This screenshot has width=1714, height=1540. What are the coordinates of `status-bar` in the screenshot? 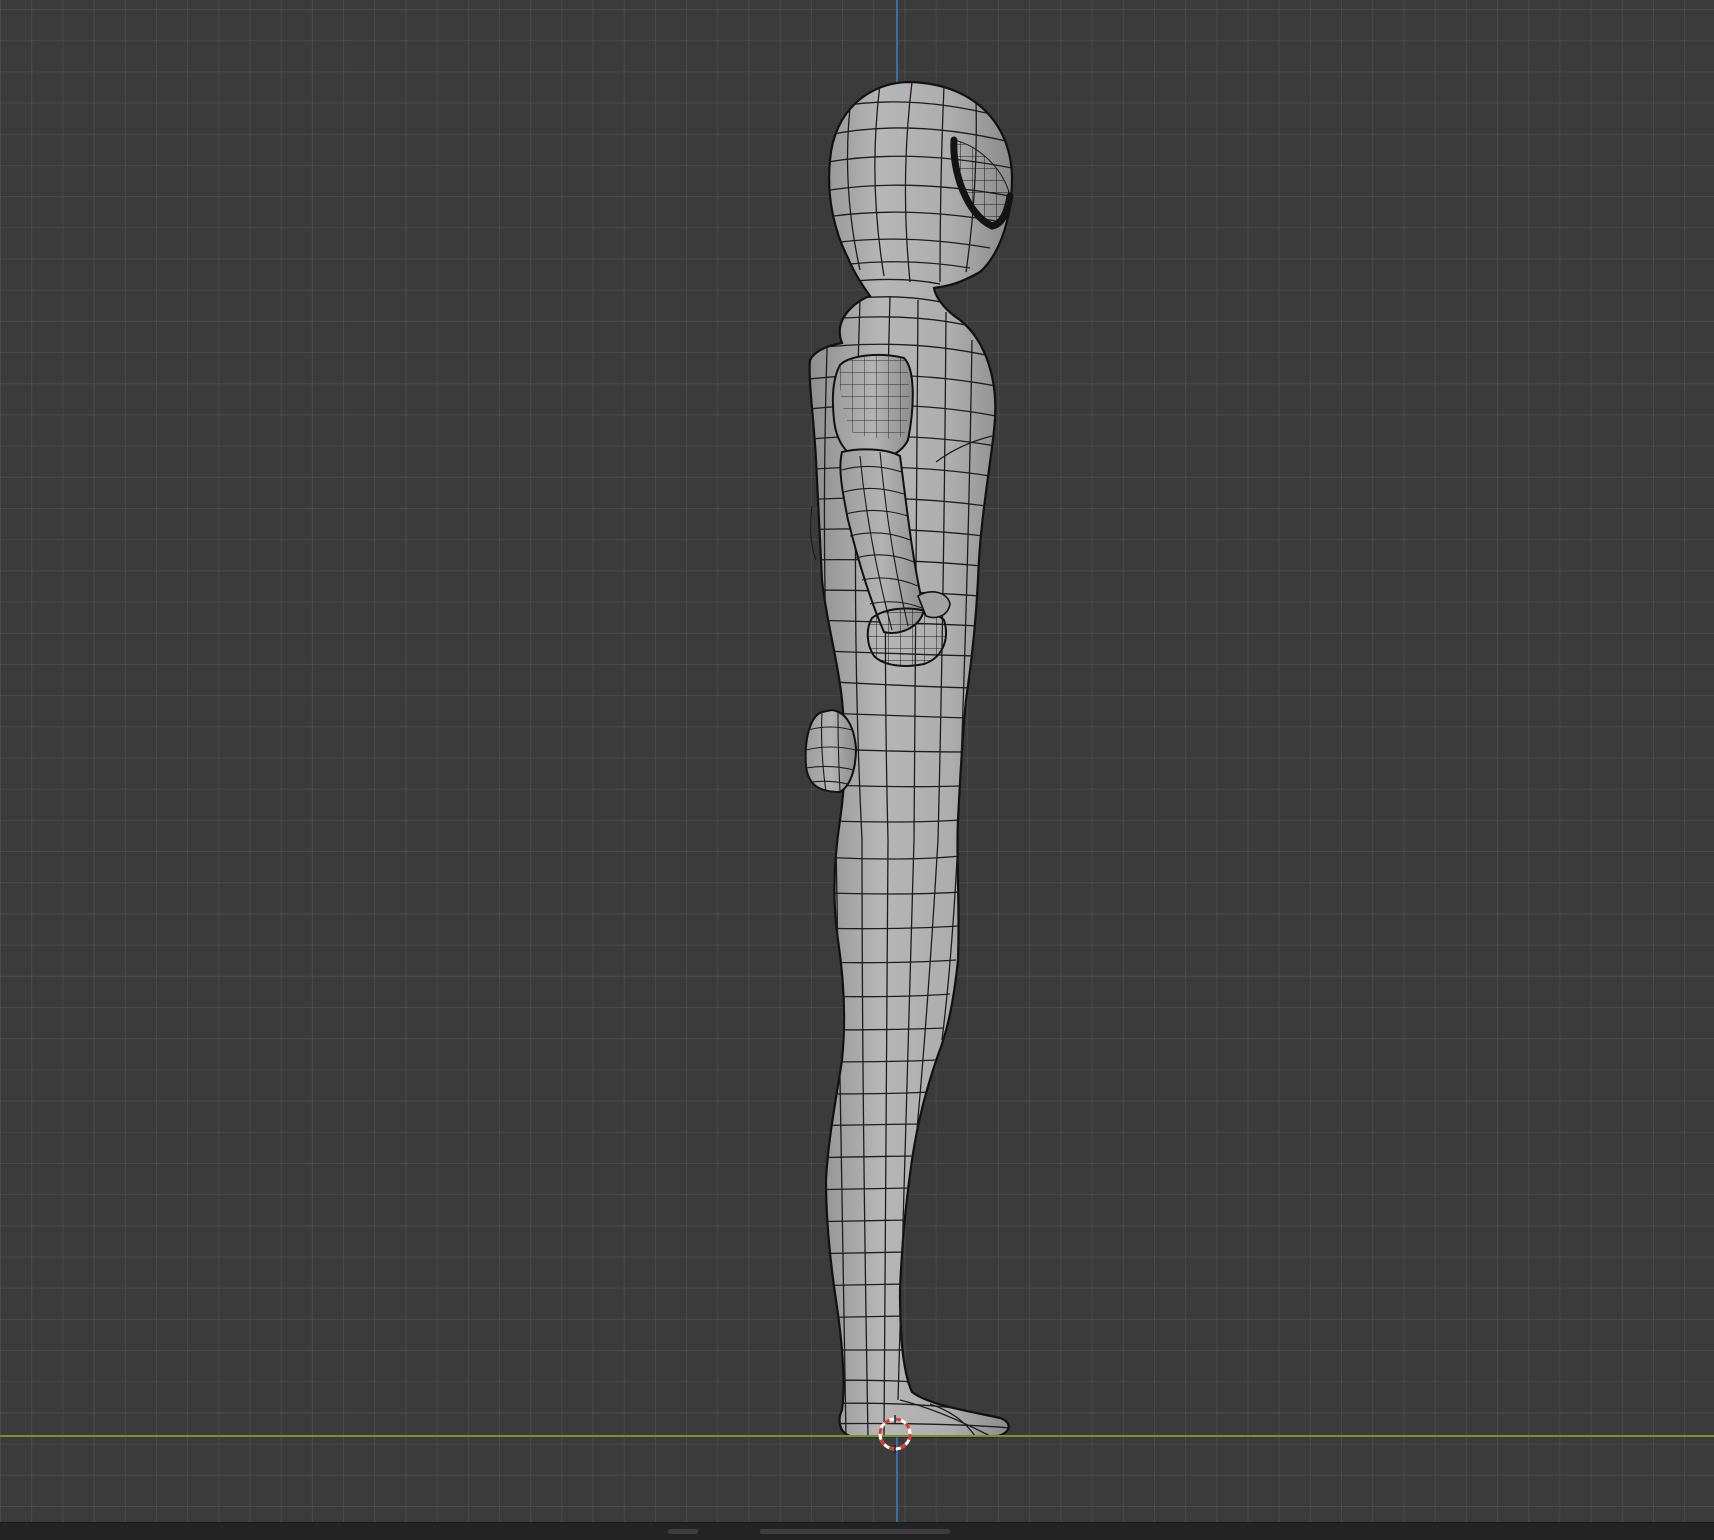 It's located at (857, 1531).